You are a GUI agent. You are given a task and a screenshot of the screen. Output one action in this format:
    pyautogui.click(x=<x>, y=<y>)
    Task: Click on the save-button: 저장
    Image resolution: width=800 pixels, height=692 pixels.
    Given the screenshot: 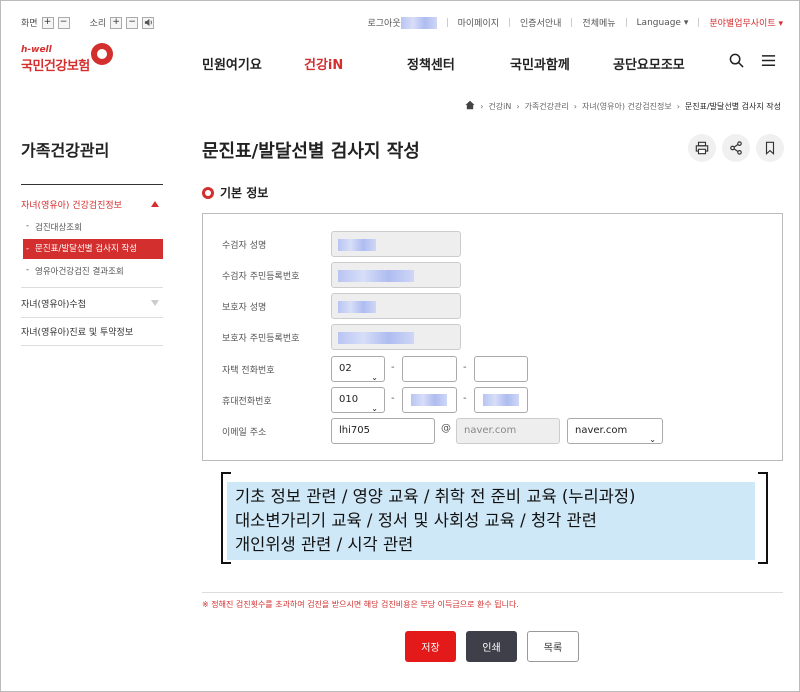 What is the action you would take?
    pyautogui.click(x=430, y=646)
    